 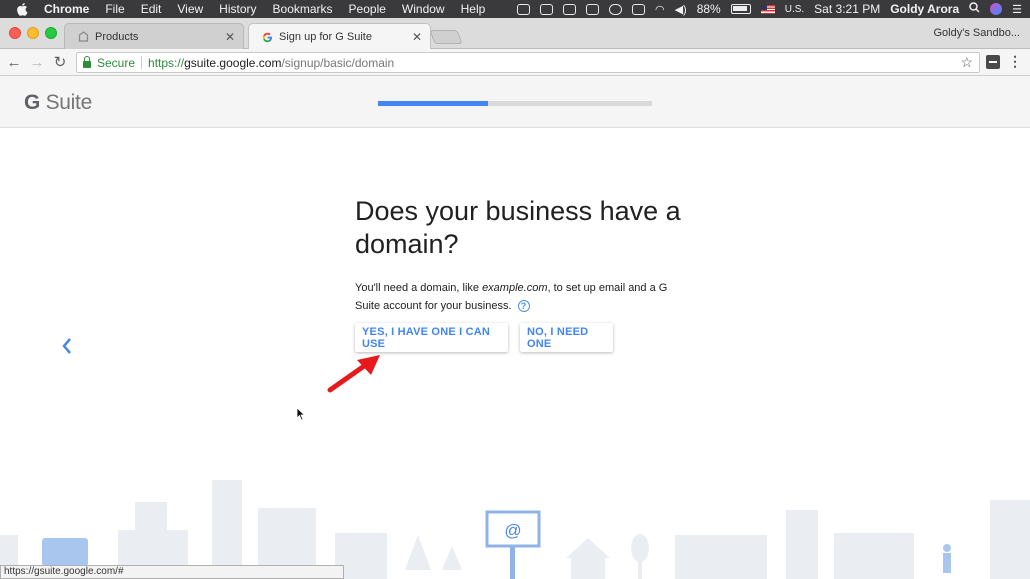 What do you see at coordinates (546, 9) in the screenshot?
I see `camera-tray-icon` at bounding box center [546, 9].